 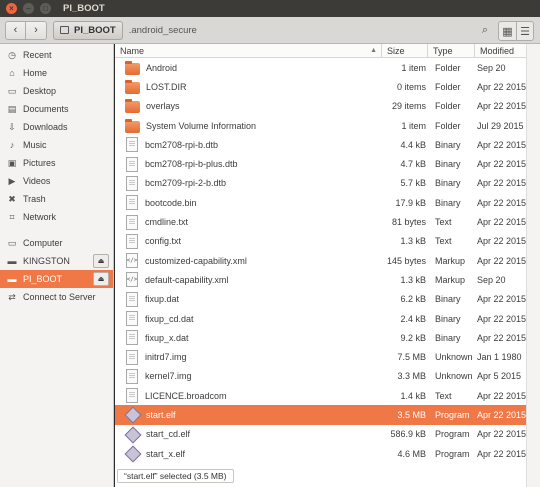 What do you see at coordinates (248, 318) in the screenshot?
I see `file-name-cell: fixup_cd.dat` at bounding box center [248, 318].